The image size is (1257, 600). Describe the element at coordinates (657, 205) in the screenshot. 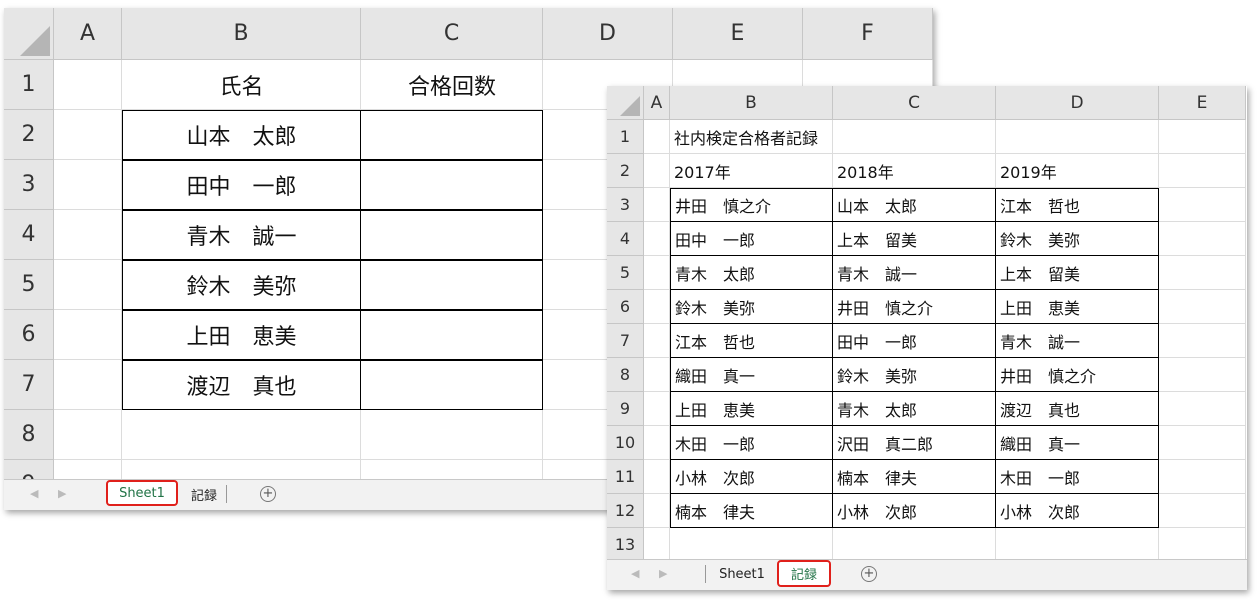

I see `cell-a3` at that location.